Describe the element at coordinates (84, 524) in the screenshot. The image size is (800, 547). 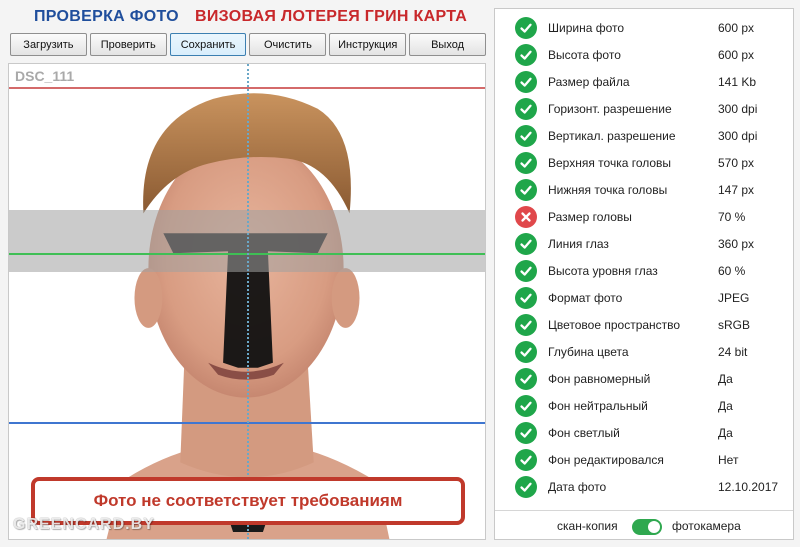
I see `watermark: GREENCARD.BY` at that location.